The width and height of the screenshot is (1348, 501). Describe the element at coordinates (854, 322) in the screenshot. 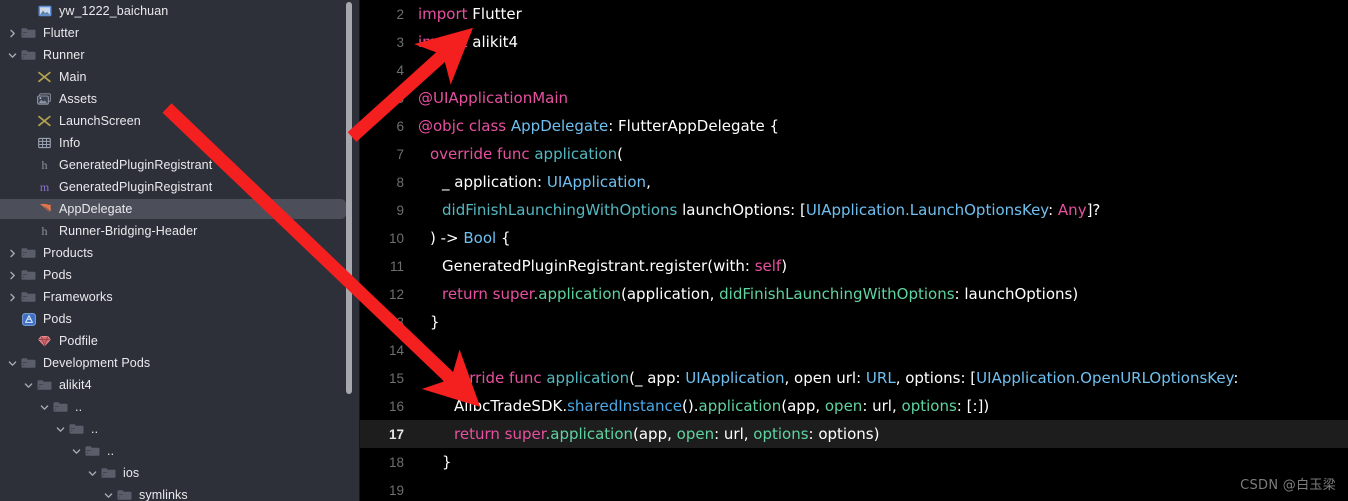

I see `code-line: 13}` at that location.